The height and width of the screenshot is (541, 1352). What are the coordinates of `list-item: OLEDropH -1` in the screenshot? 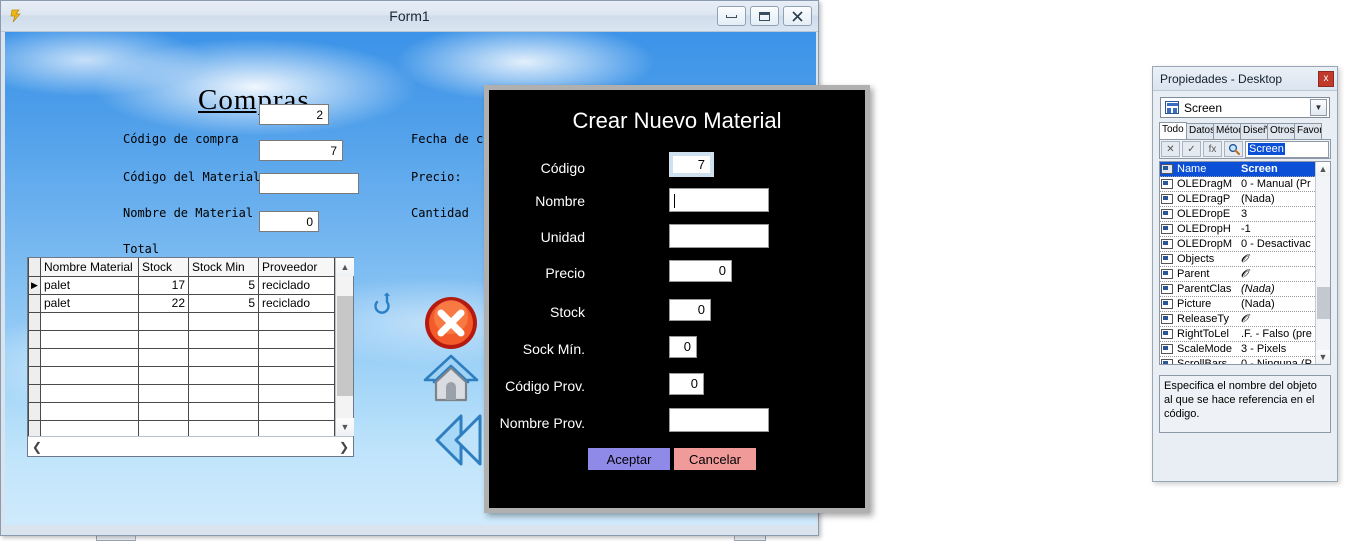 It's located at (1237, 229).